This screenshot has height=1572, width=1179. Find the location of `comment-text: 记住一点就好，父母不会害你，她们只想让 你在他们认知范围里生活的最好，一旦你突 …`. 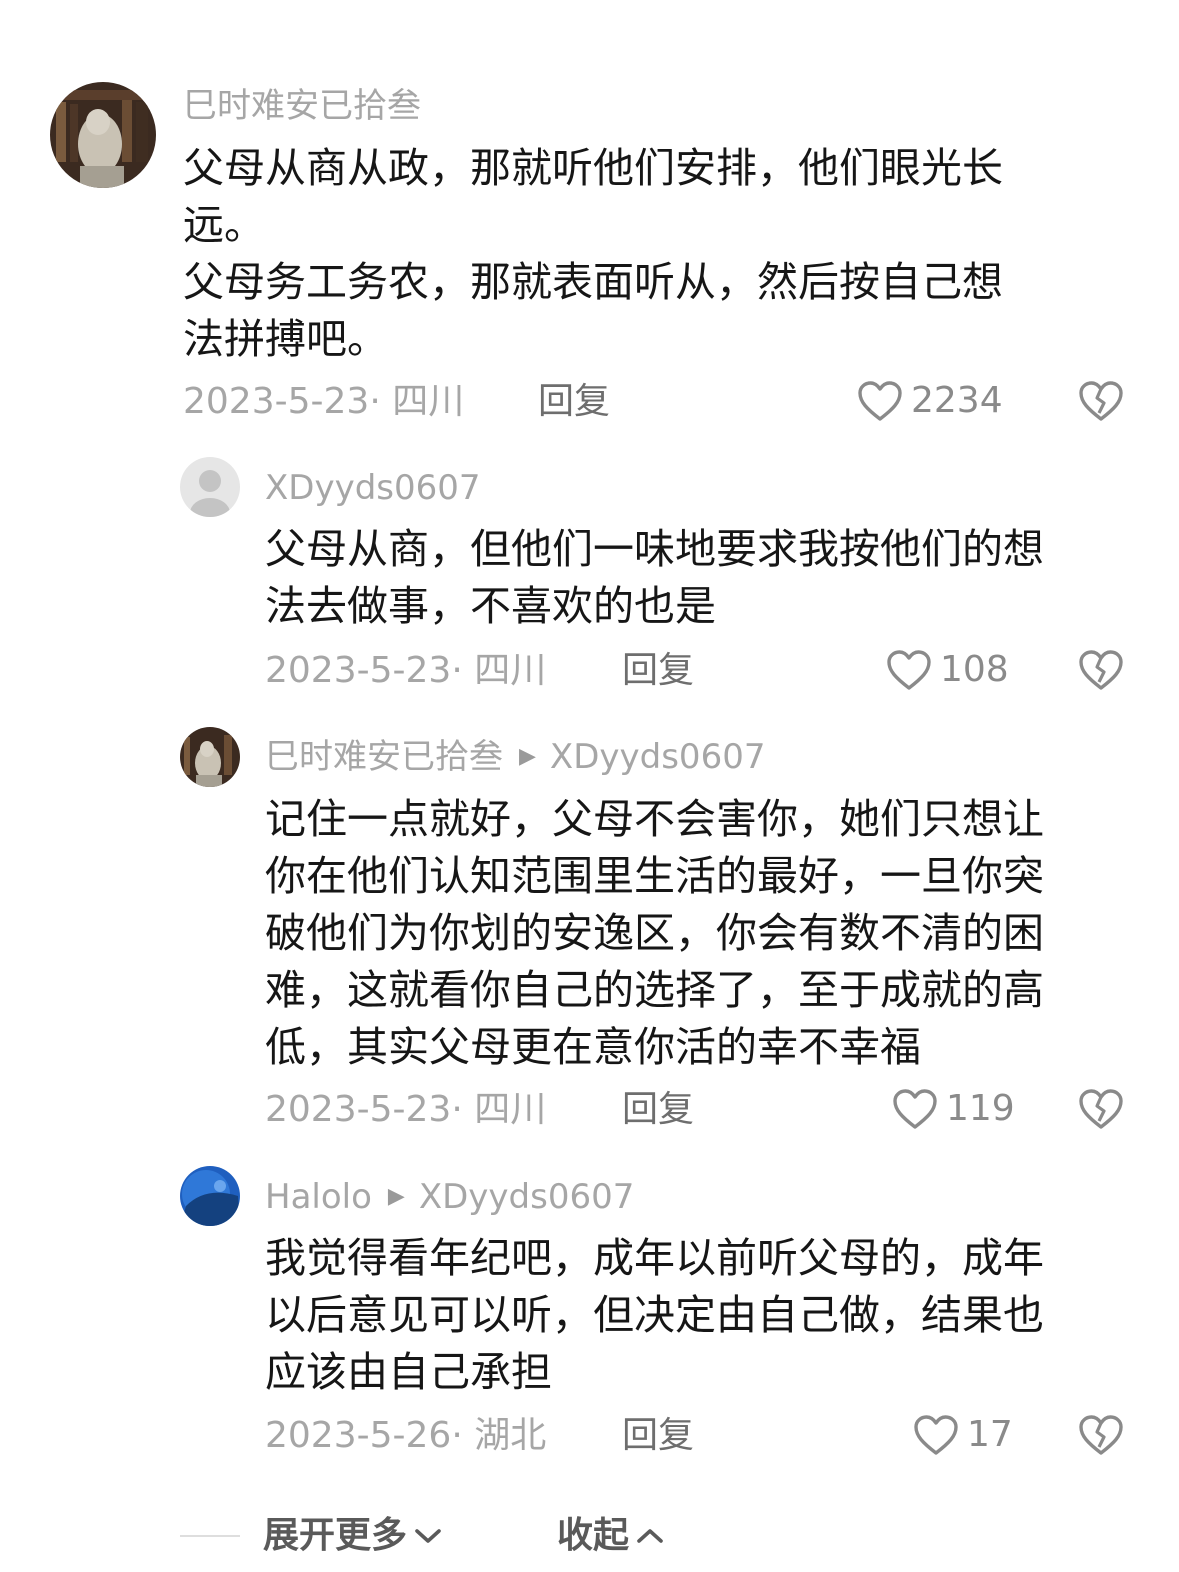

comment-text: 记住一点就好，父母不会害你，她们只想让 你在他们认知范围里生活的最好，一旦你突 … is located at coordinates (654, 933).